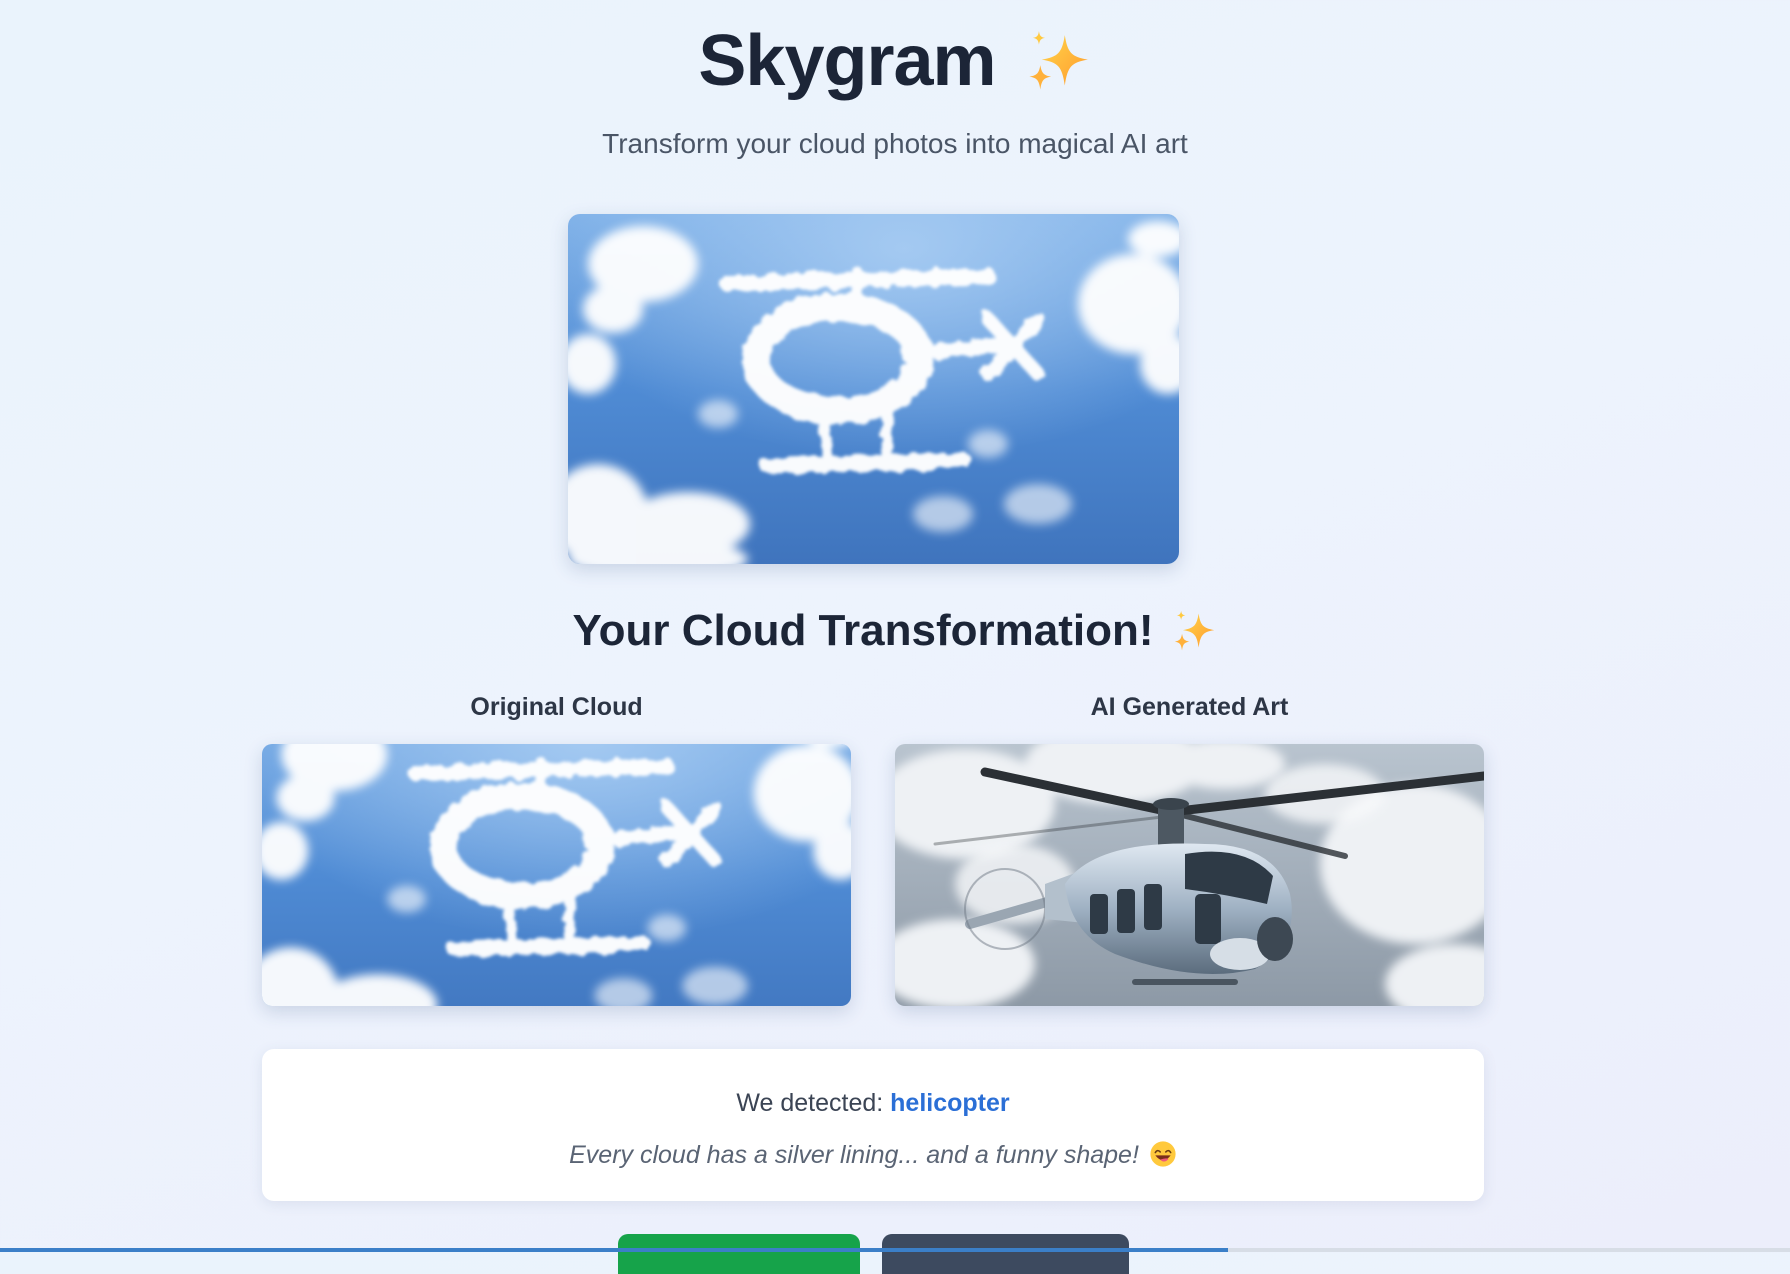 The width and height of the screenshot is (1790, 1274). I want to click on result-heading: Your Cloud Transformation!, so click(895, 631).